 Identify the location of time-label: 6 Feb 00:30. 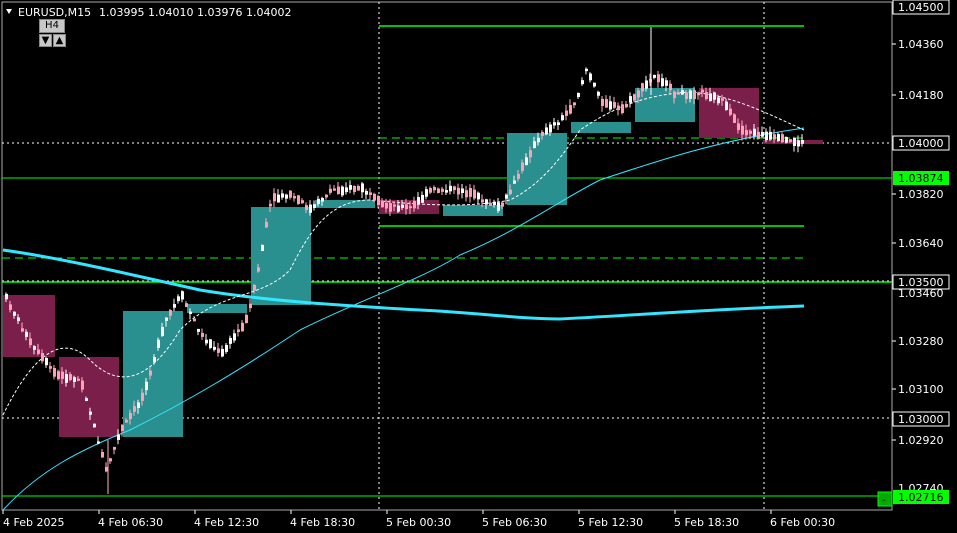
(802, 522).